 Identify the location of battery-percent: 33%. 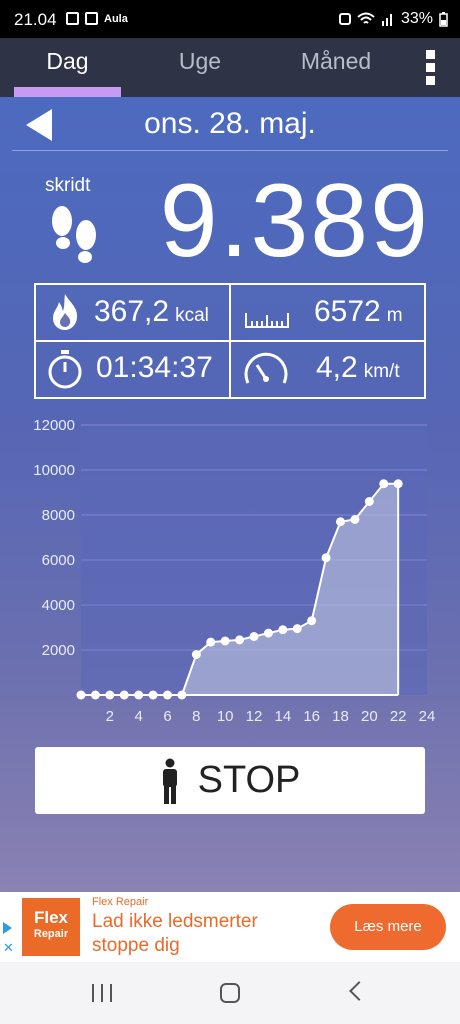
(416, 18).